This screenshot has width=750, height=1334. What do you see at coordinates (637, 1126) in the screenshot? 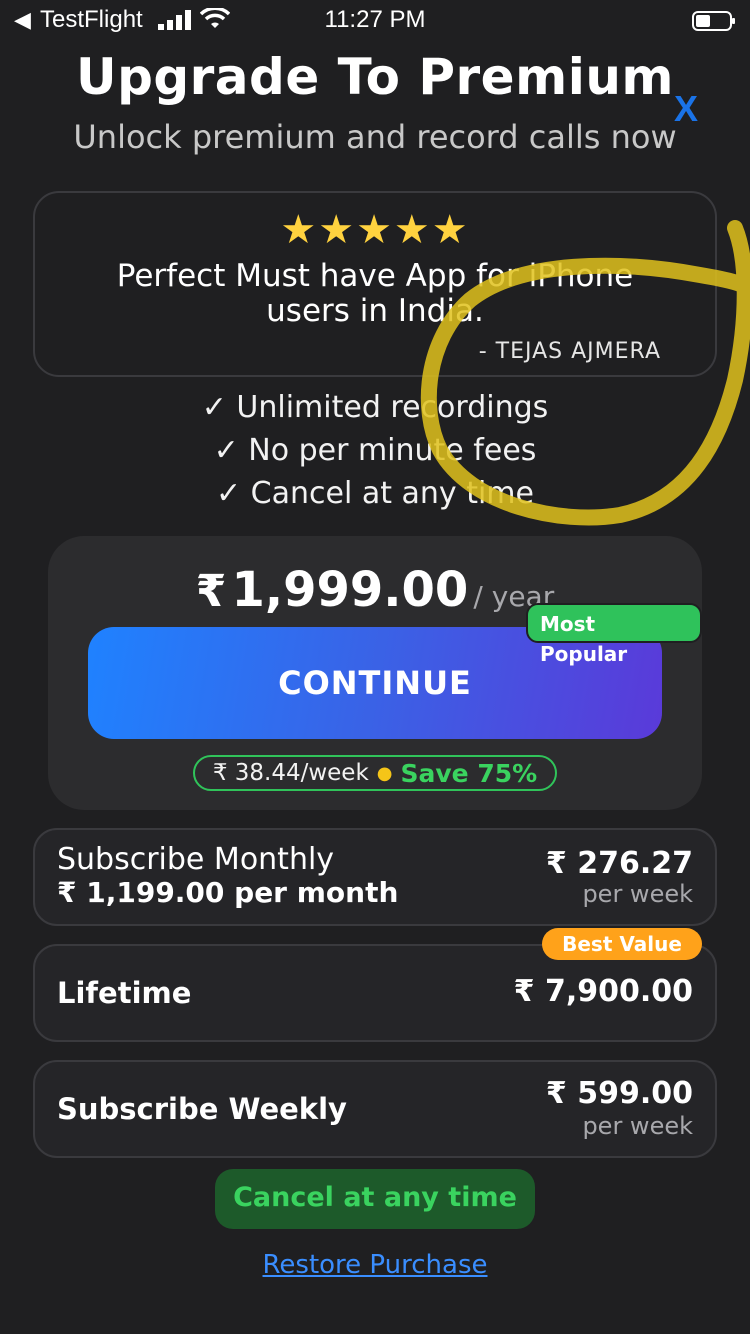
I see `weekly-per-label: per week` at bounding box center [637, 1126].